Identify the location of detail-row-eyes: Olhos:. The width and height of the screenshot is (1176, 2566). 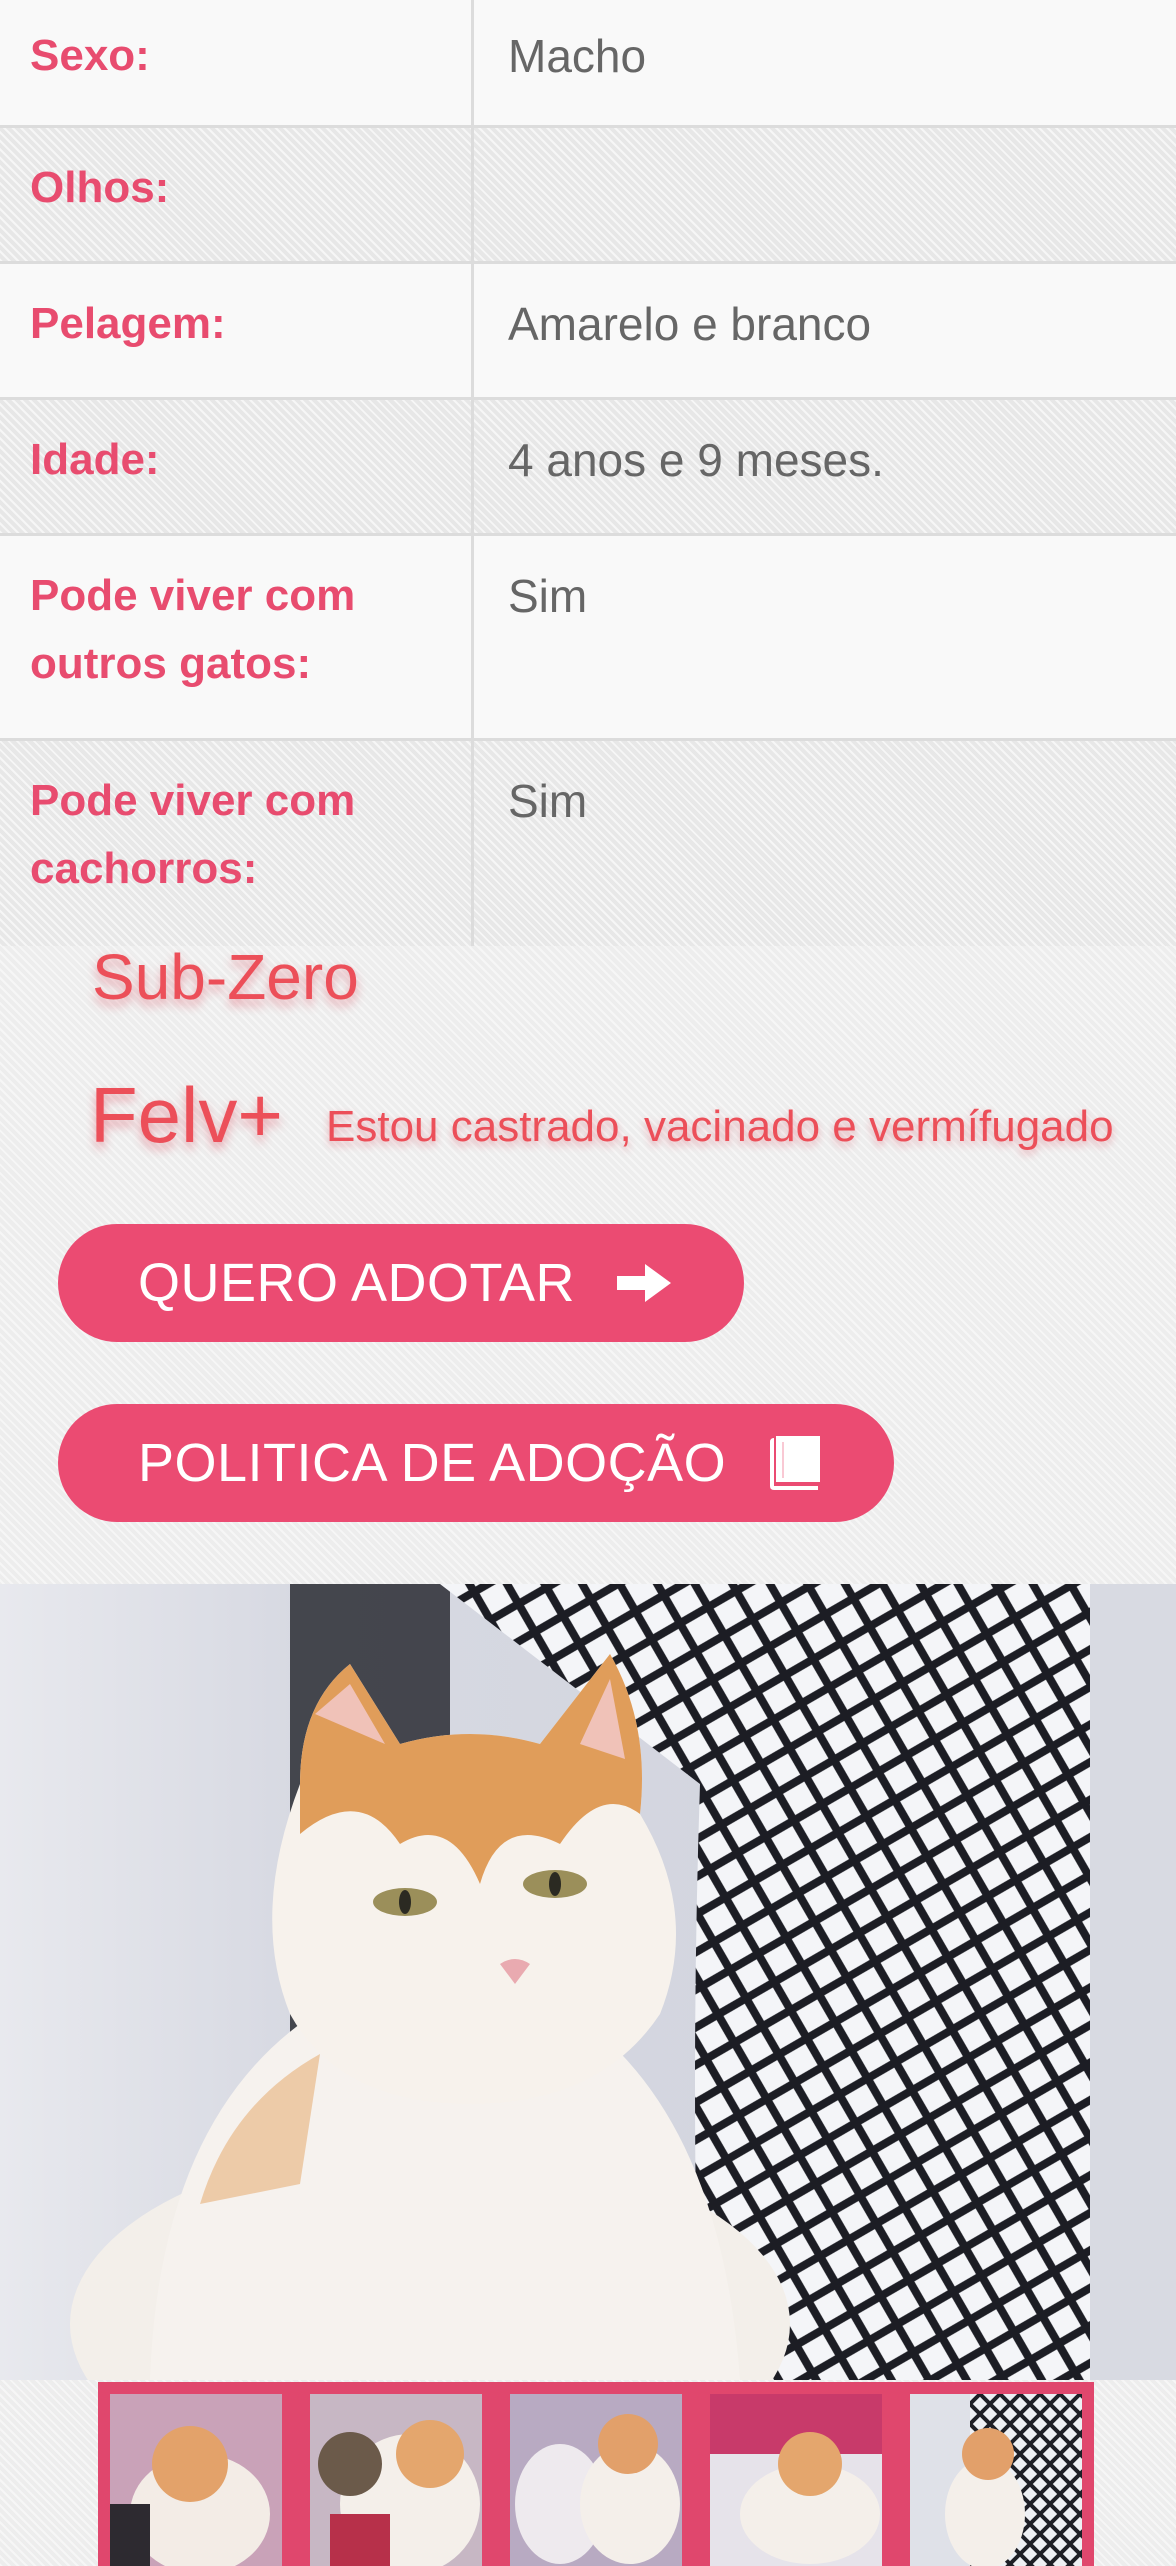
(588, 196).